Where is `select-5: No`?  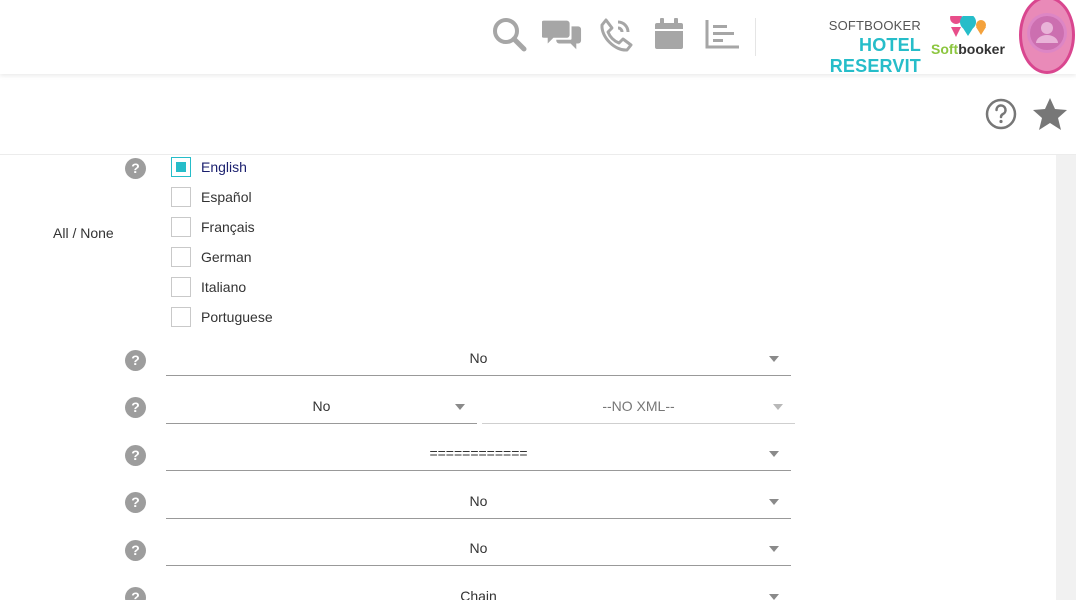 select-5: No is located at coordinates (478, 550).